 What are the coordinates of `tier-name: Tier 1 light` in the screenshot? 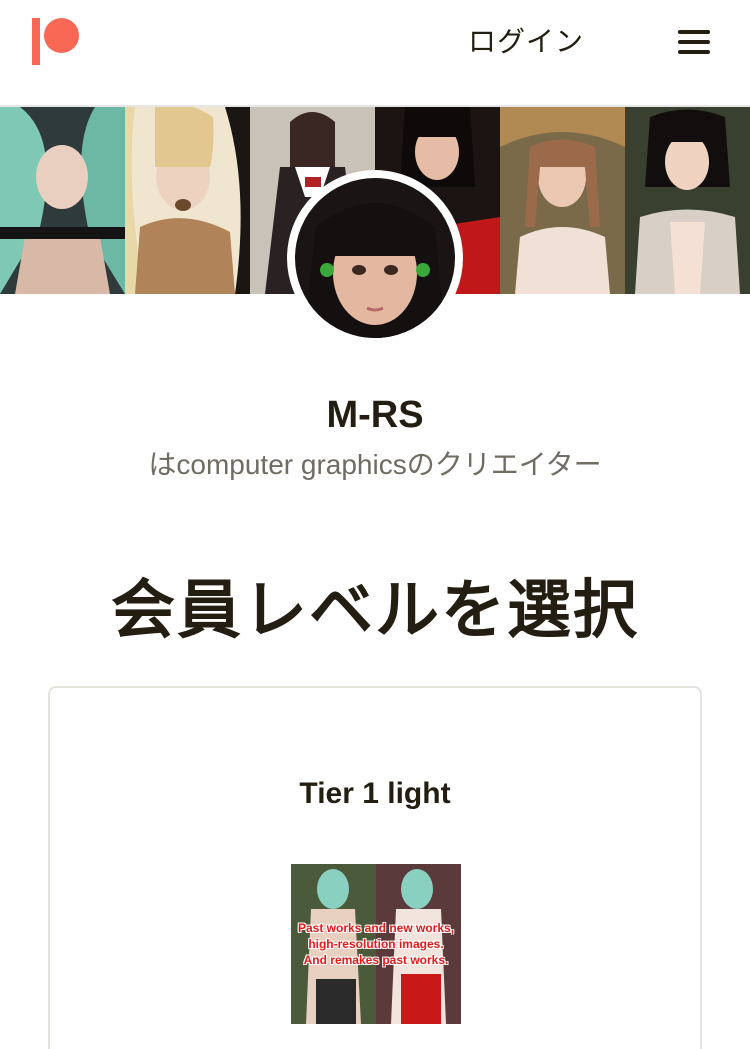 It's located at (375, 793).